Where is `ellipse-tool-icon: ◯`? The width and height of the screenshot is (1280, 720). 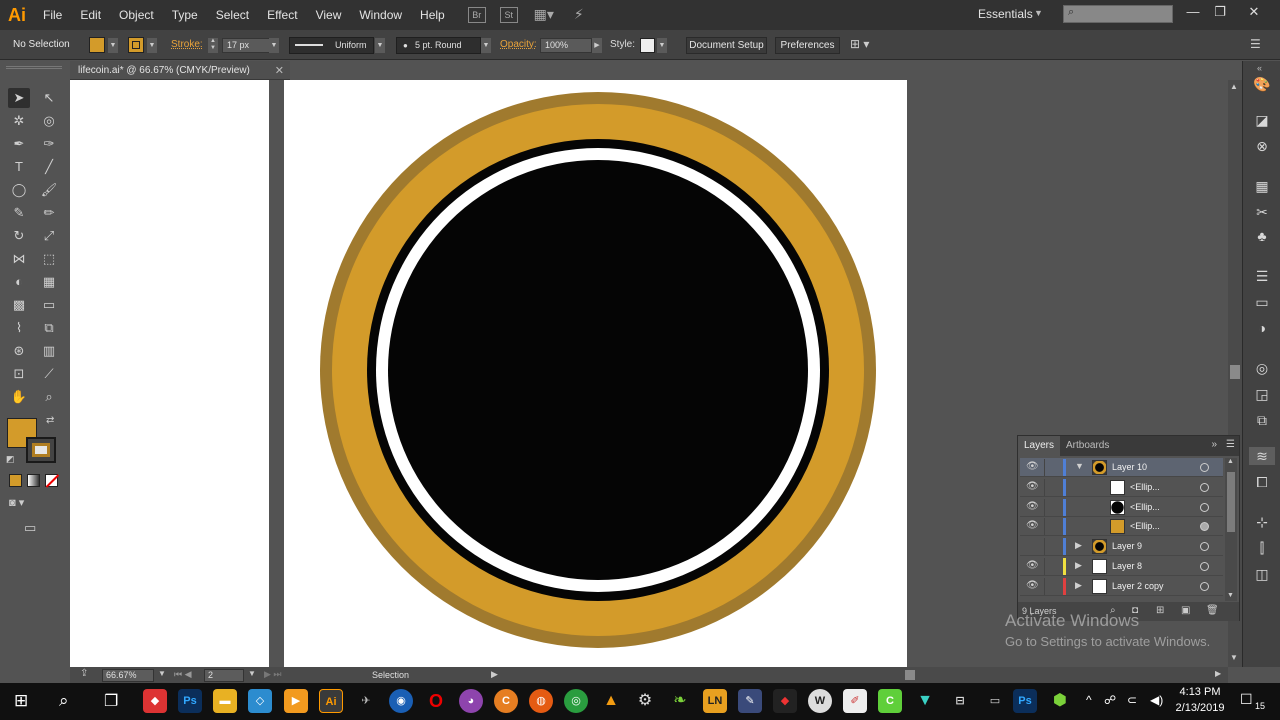 ellipse-tool-icon: ◯ is located at coordinates (19, 190).